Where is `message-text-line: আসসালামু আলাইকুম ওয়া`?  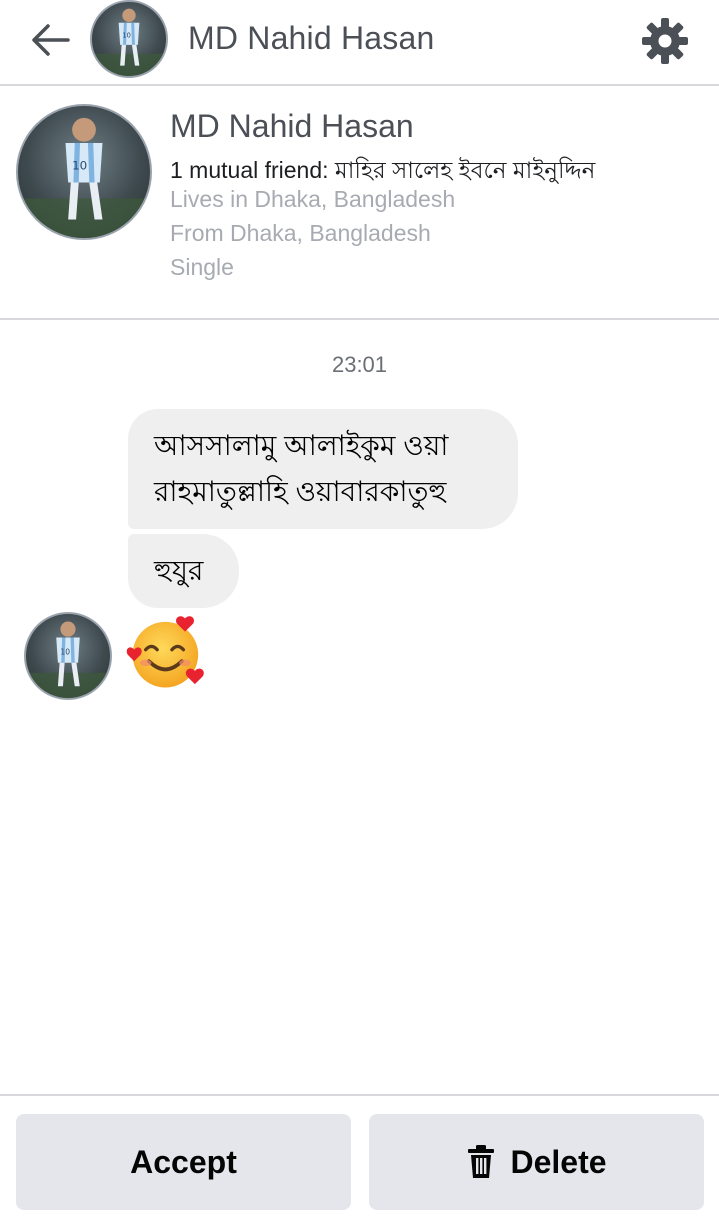 message-text-line: আসসালামু আলাইকুম ওয়া is located at coordinates (301, 445).